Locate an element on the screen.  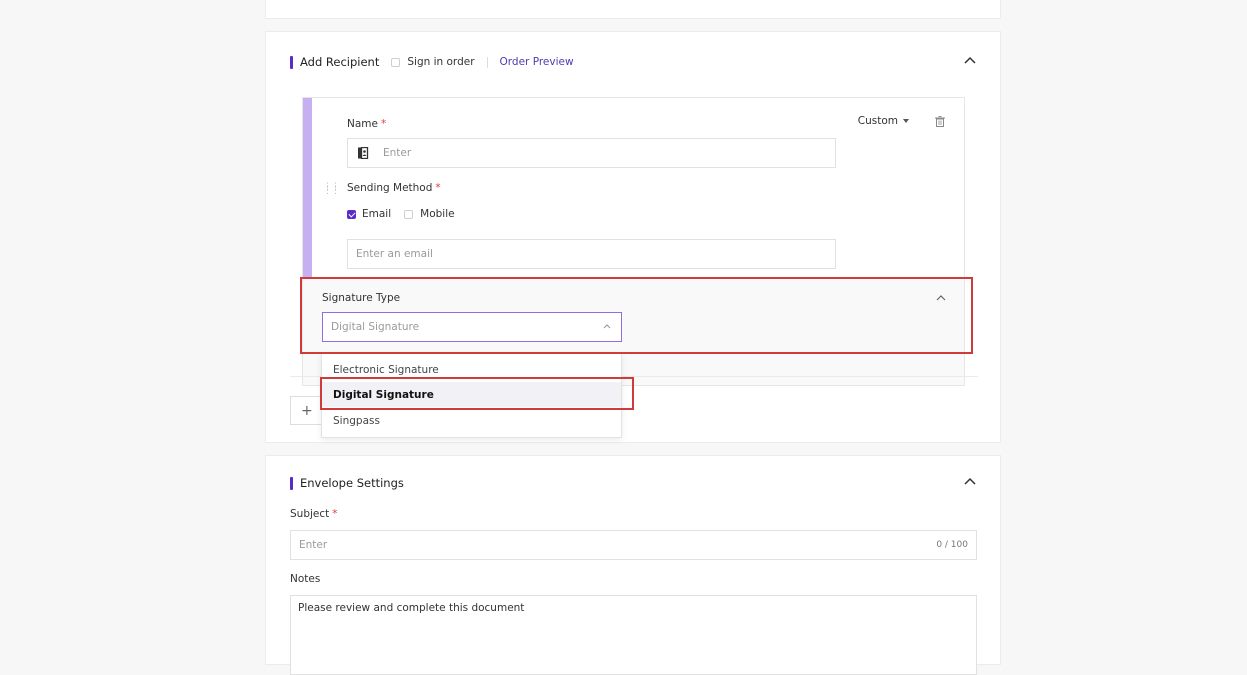
dropdown-option-singpass: Singpass is located at coordinates (471, 420).